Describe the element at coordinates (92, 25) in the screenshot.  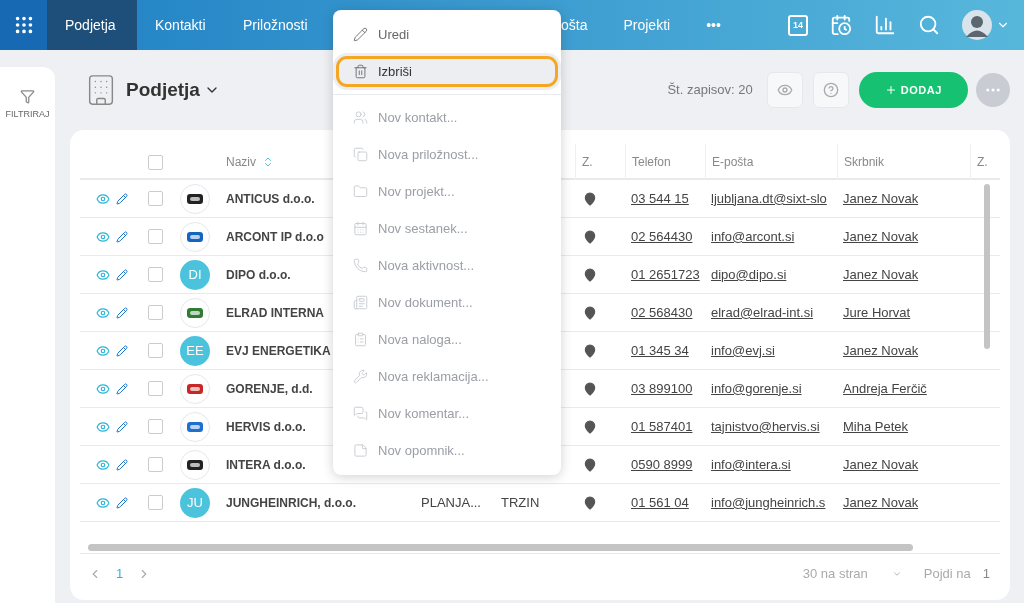
I see `nav-tab: Podjetja` at that location.